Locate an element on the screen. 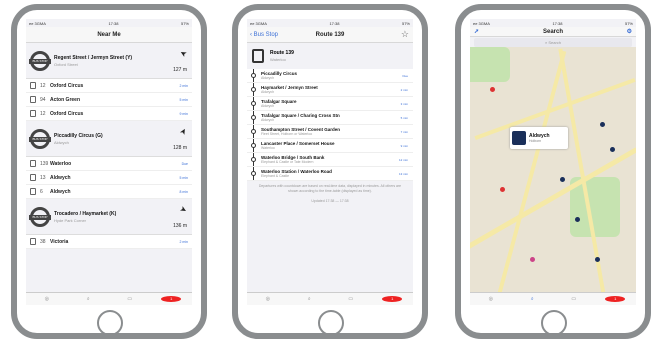 The width and height of the screenshot is (661, 339). location-arrow-icon: ➚ is located at coordinates (476, 31).